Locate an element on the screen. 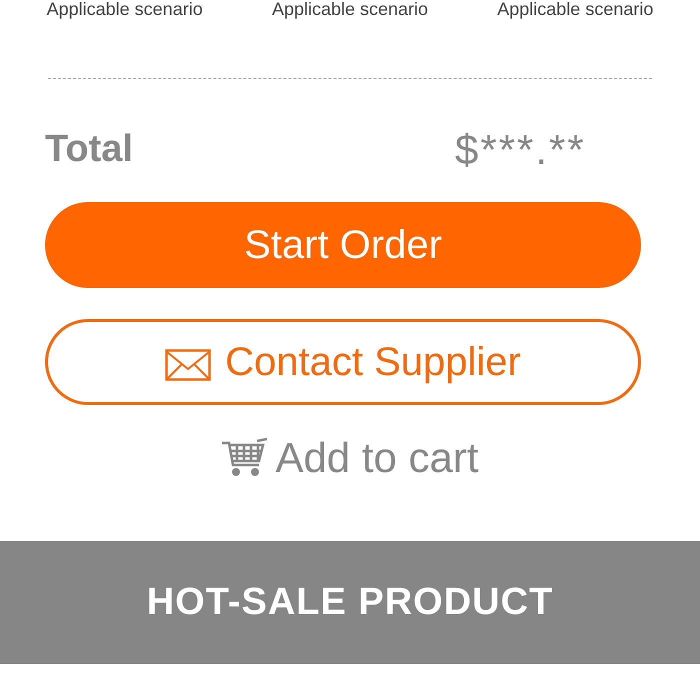 Image resolution: width=700 pixels, height=697 pixels. banner-title: HOT-SALE PRODUCT is located at coordinates (350, 602).